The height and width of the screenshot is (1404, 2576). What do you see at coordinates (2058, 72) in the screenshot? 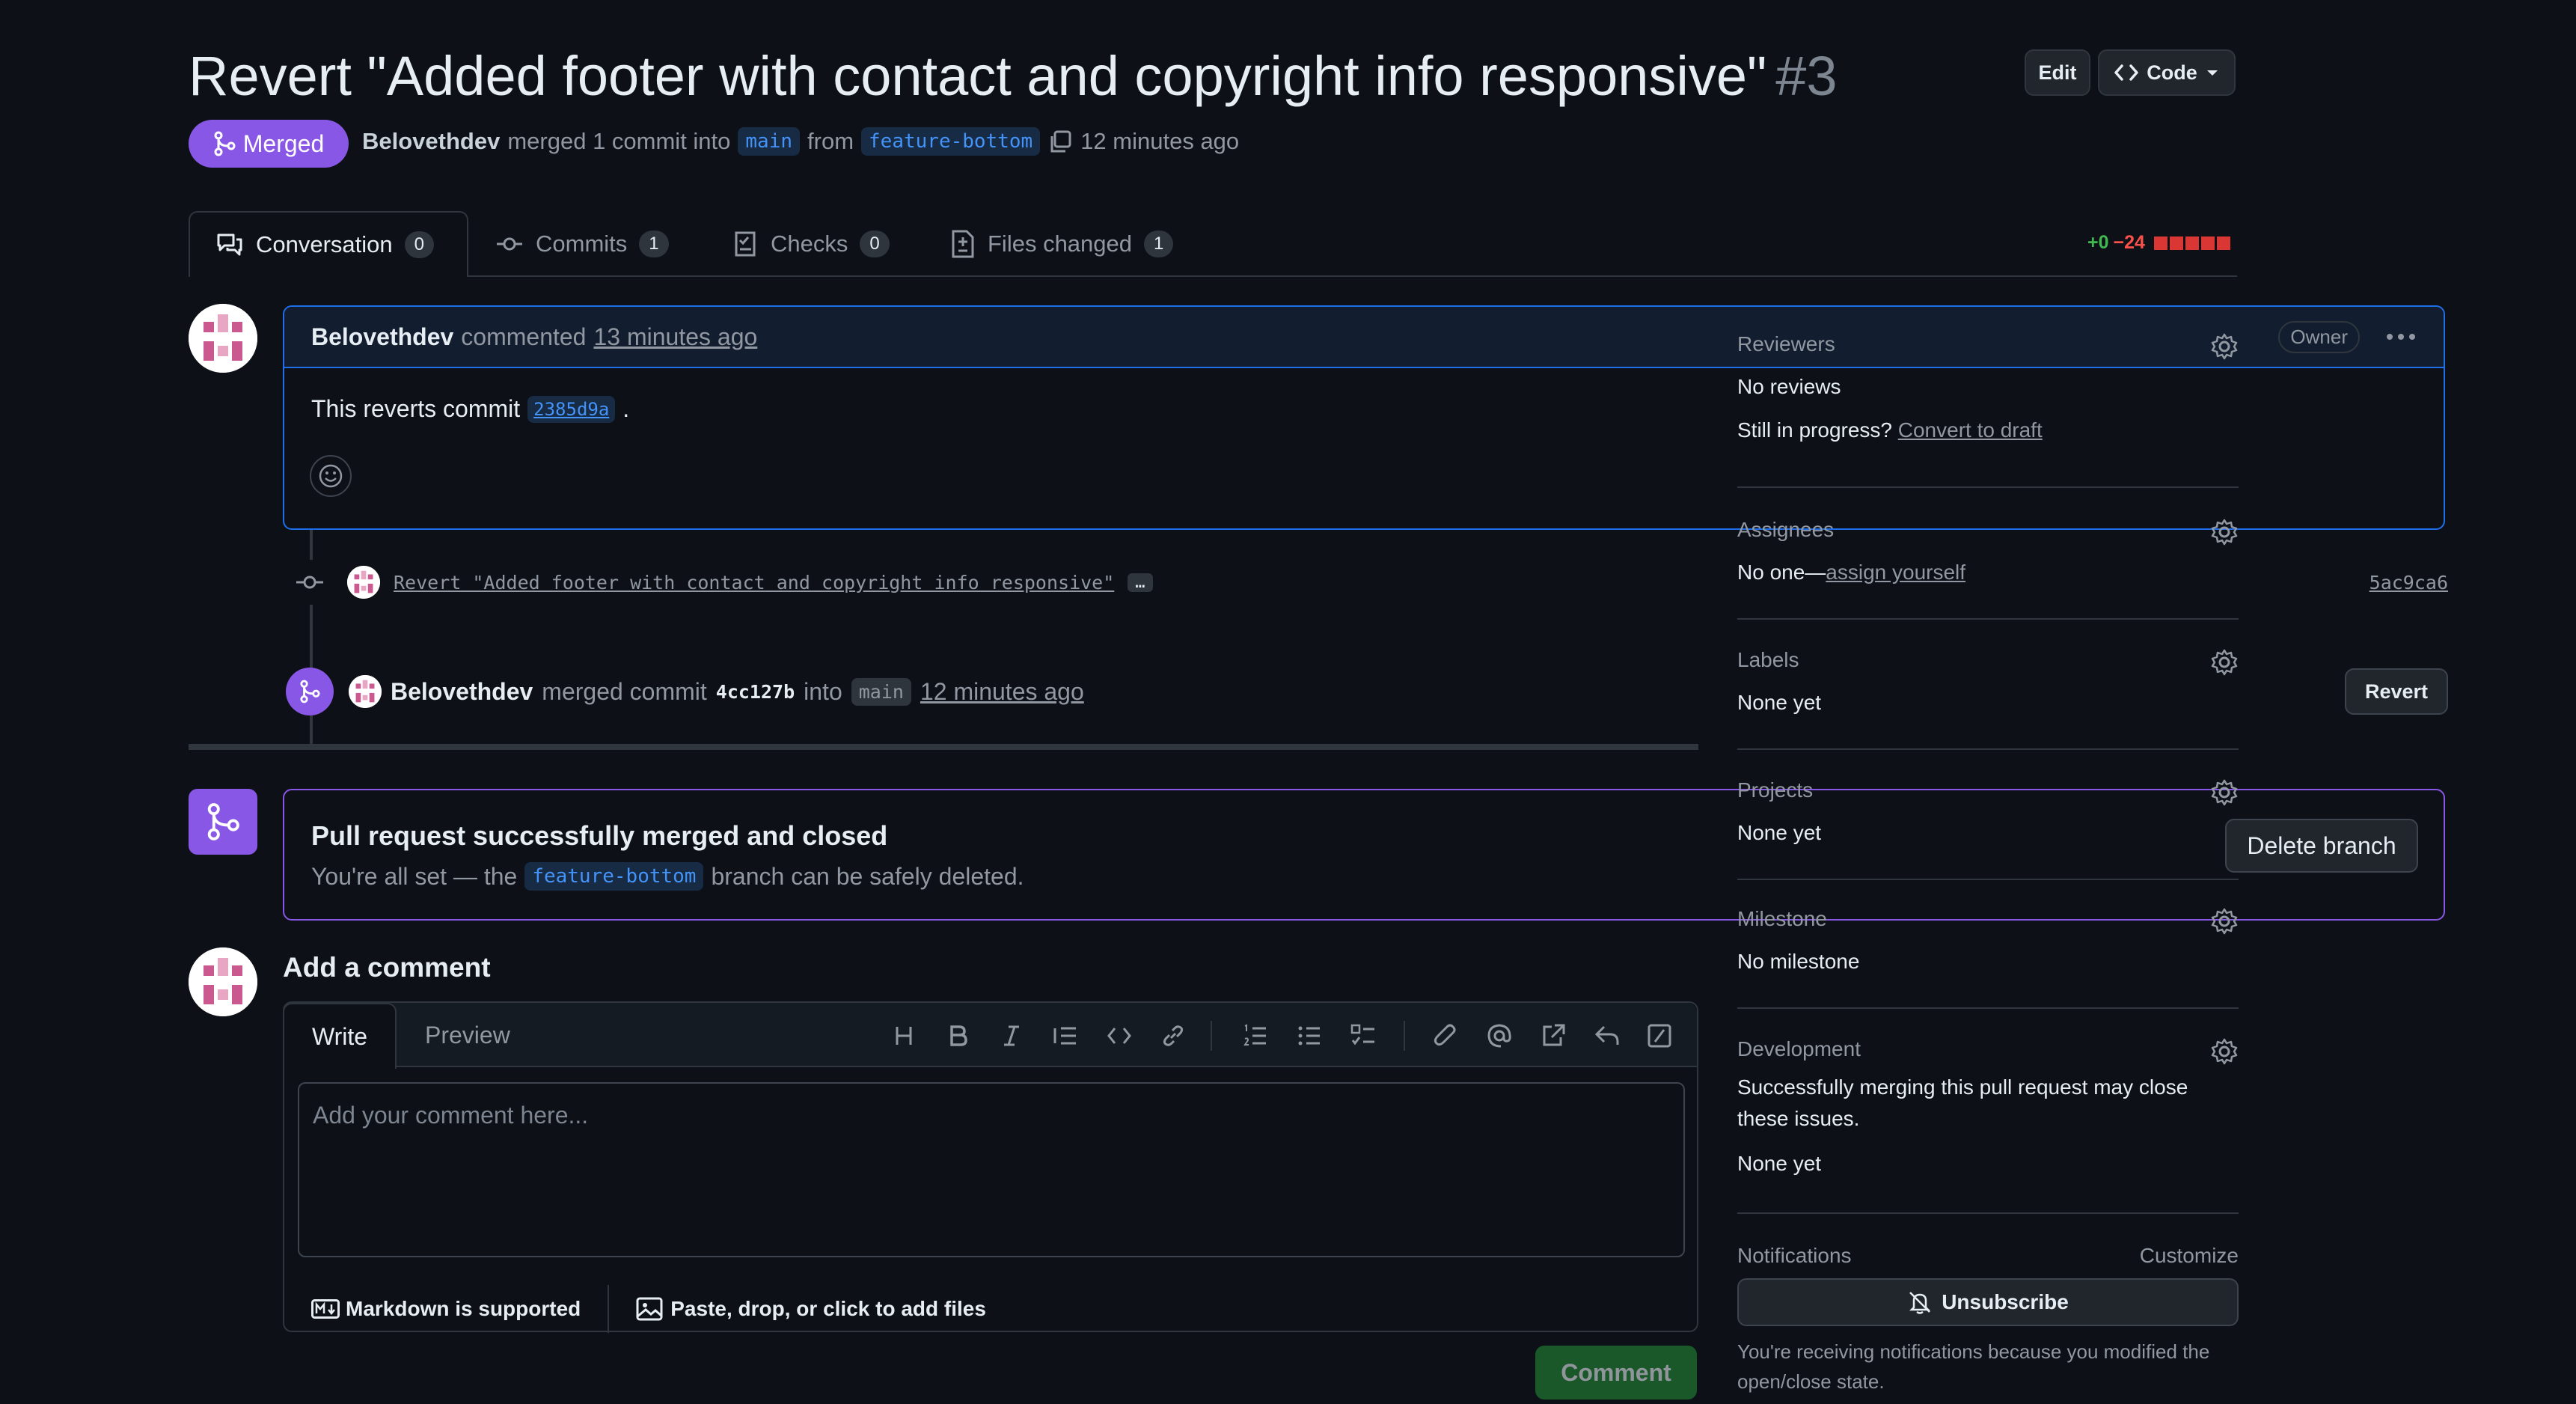
I see `edit-button: Edit` at bounding box center [2058, 72].